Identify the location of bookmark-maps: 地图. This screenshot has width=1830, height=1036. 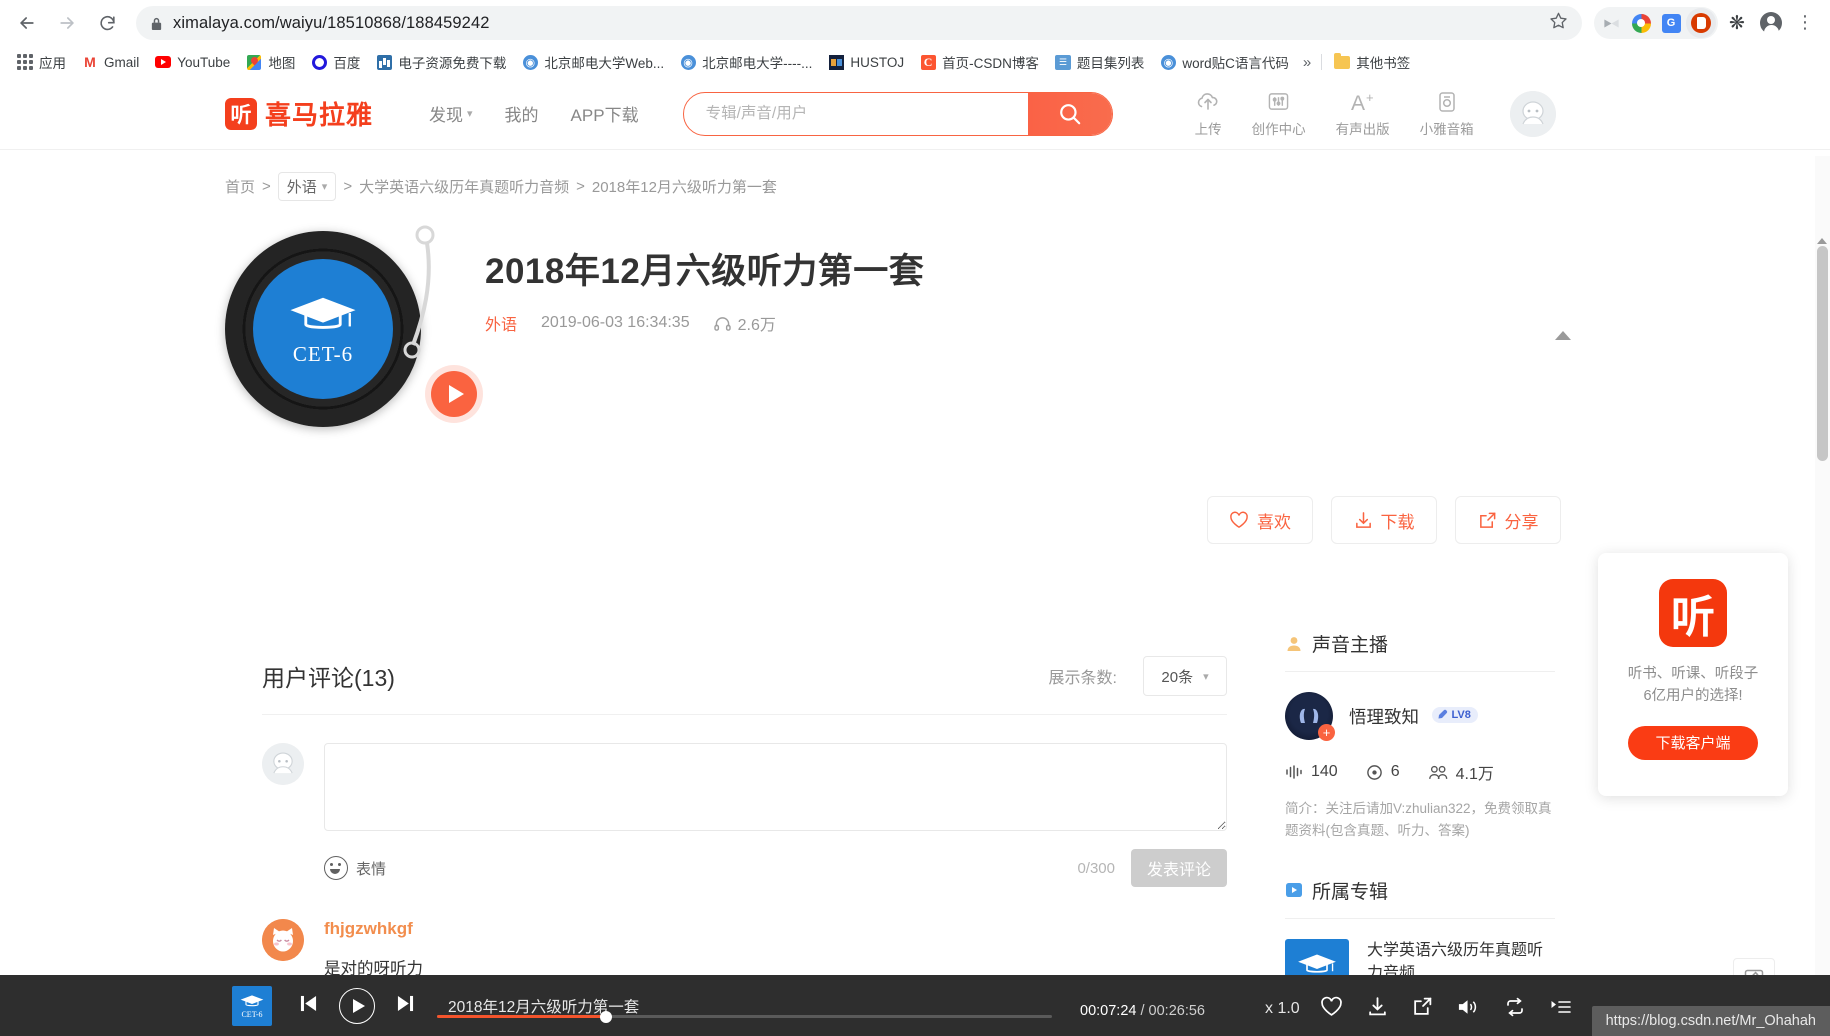
(270, 62).